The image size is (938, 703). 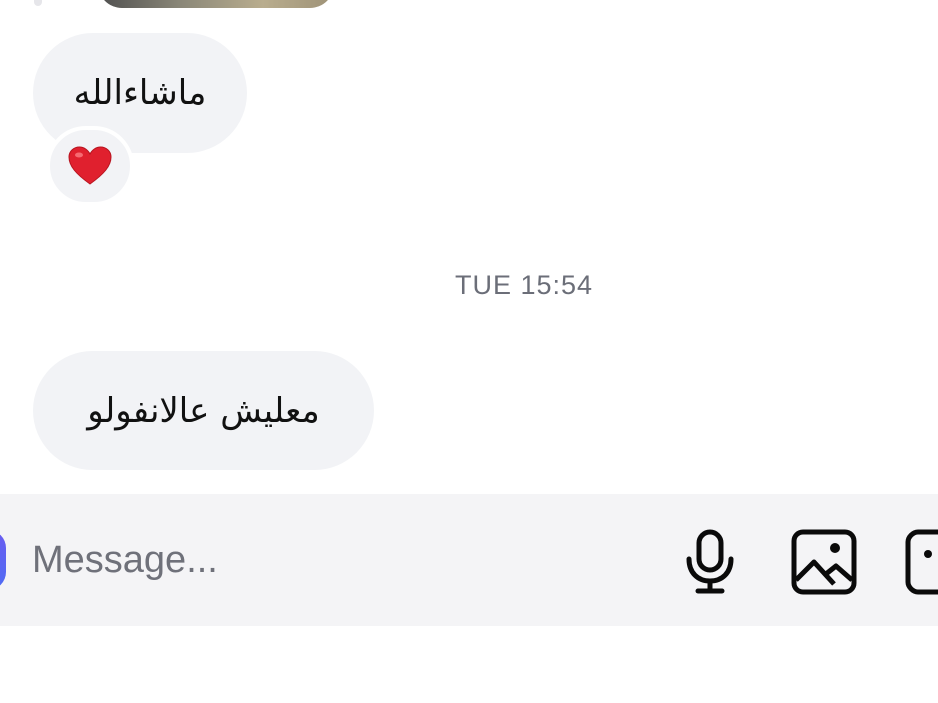 I want to click on camera-button, so click(x=3, y=560).